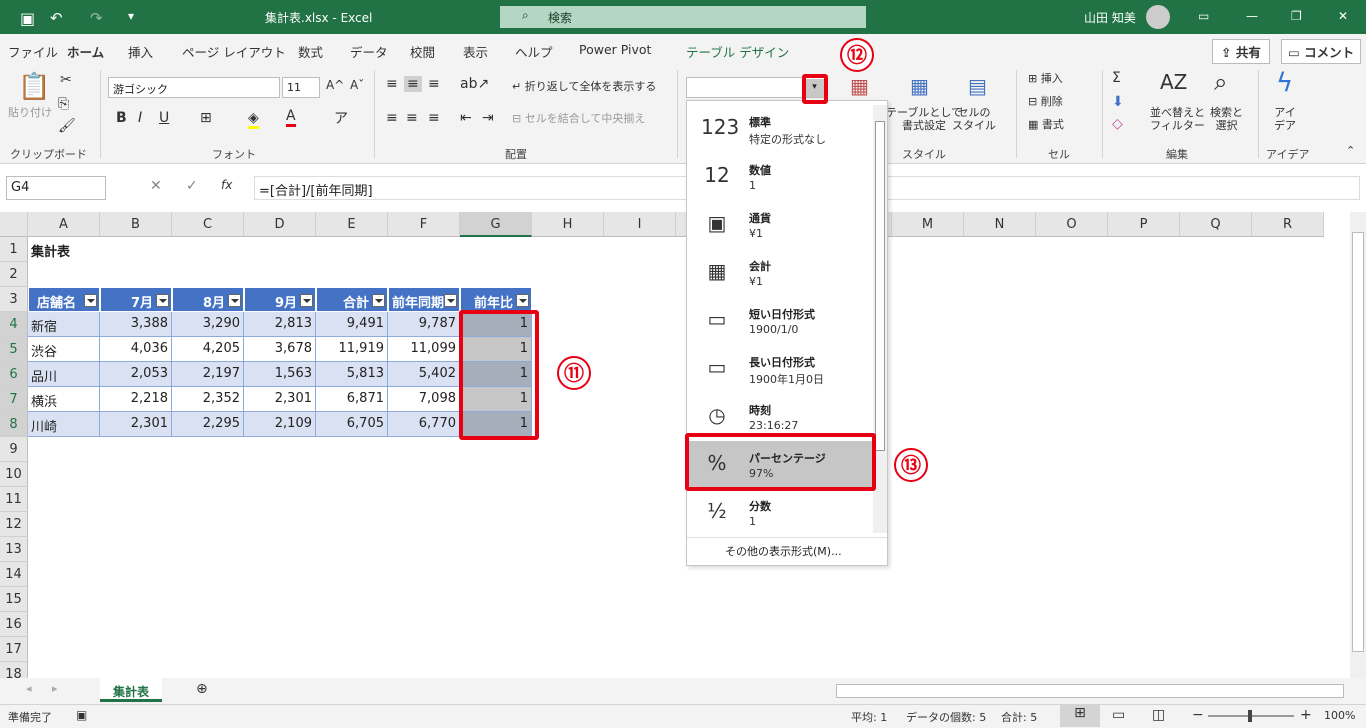 This screenshot has width=1366, height=728. Describe the element at coordinates (1203, 16) in the screenshot. I see `ribbon-display-icon: ▭` at that location.